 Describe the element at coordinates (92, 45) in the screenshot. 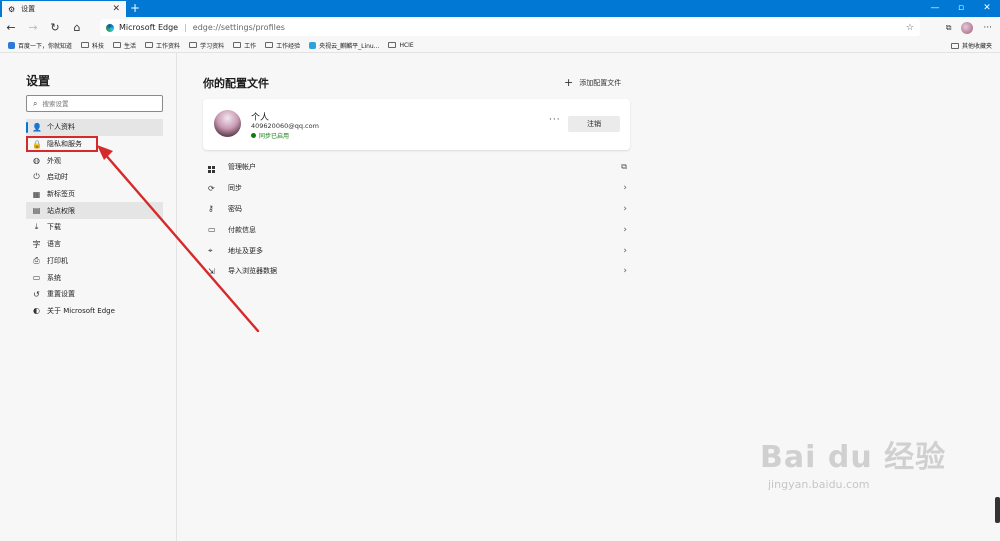

I see `favorite-folder: 科技` at that location.